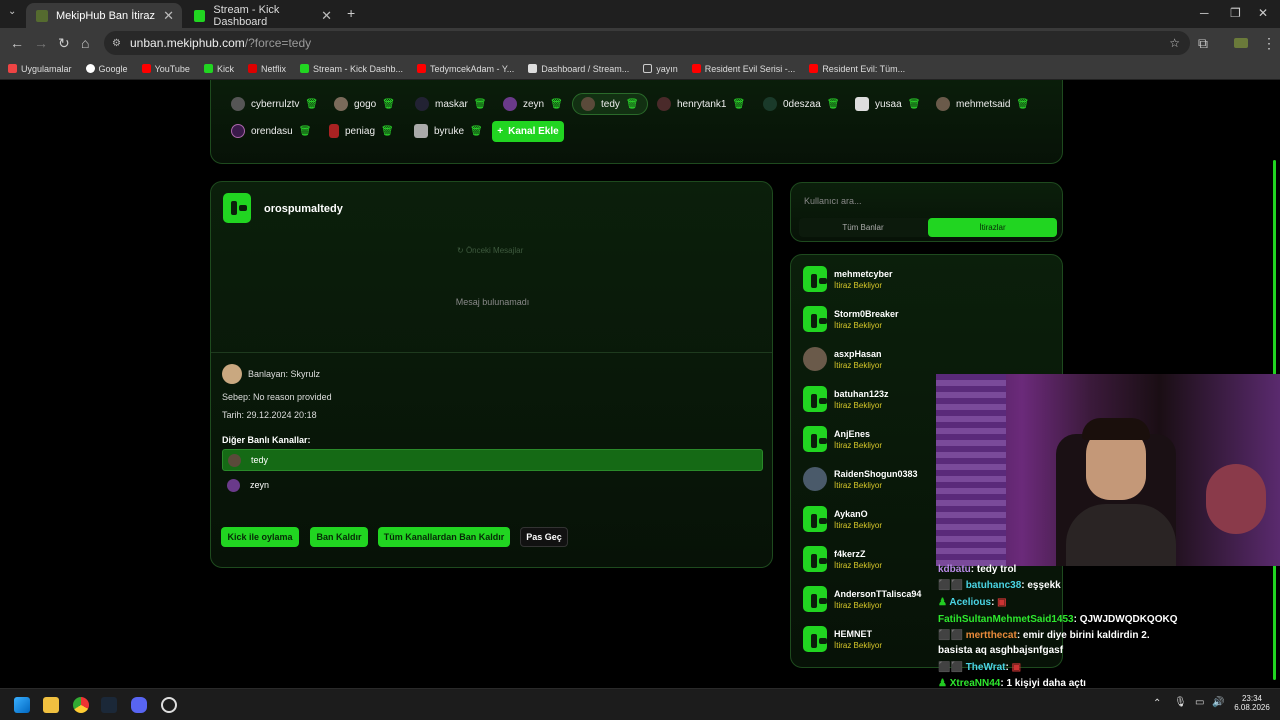 The height and width of the screenshot is (720, 1280). Describe the element at coordinates (451, 104) in the screenshot. I see `channel-chip: maskar 🗑` at that location.